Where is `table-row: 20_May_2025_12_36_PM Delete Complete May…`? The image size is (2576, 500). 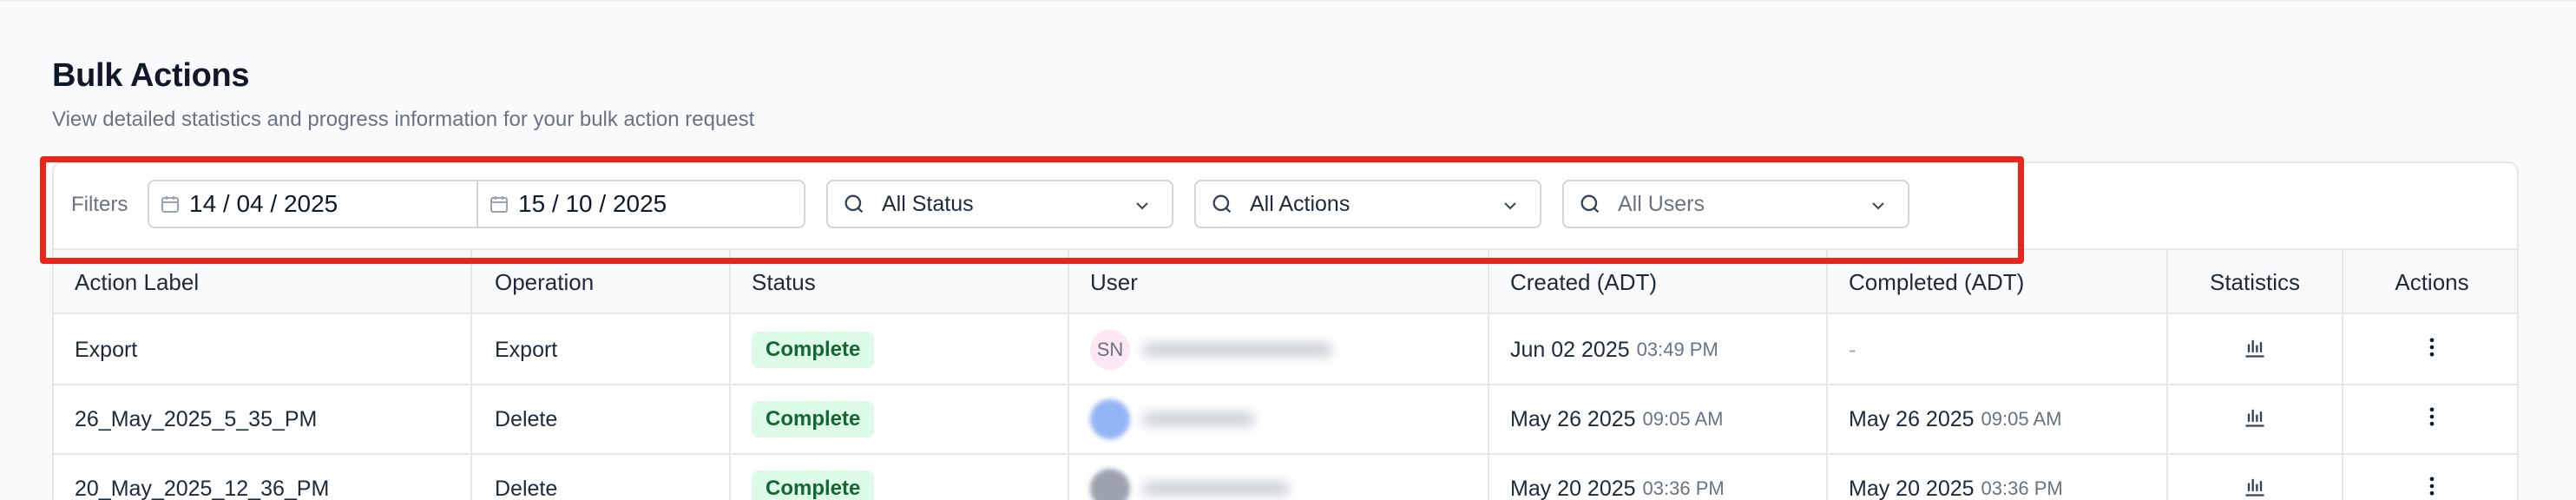
table-row: 20_May_2025_12_36_PM Delete Complete May… is located at coordinates (1285, 477).